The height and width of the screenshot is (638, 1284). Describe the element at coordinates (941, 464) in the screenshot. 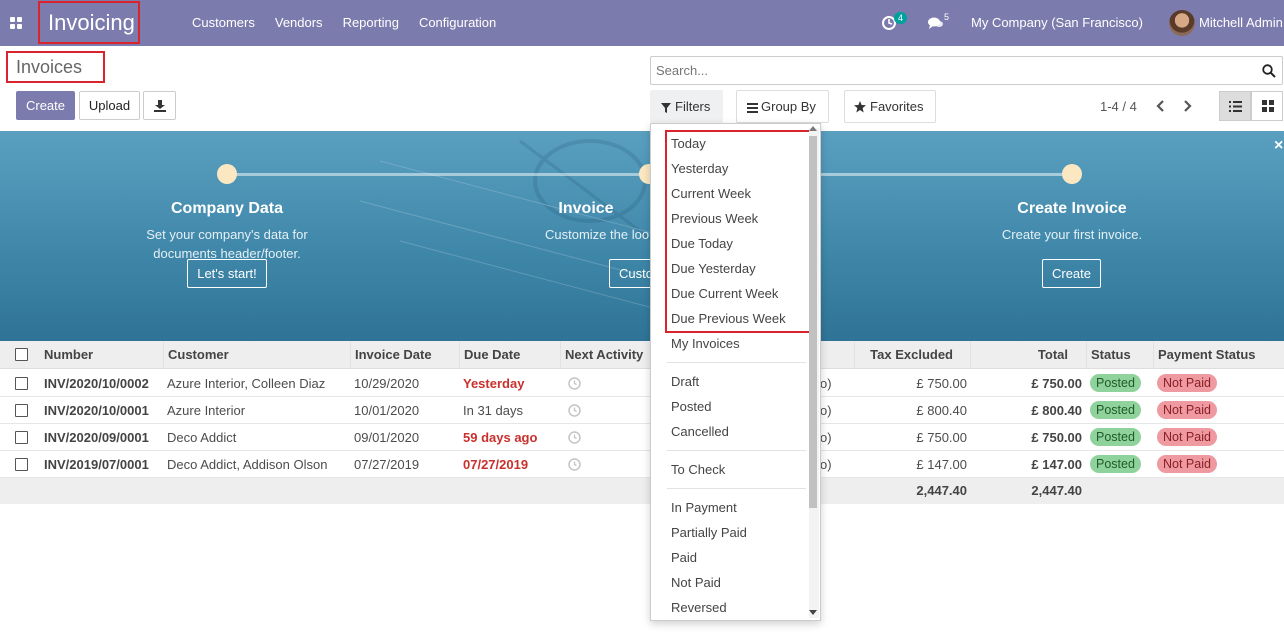

I see `cell-tax-excluded: £ 147.00` at that location.